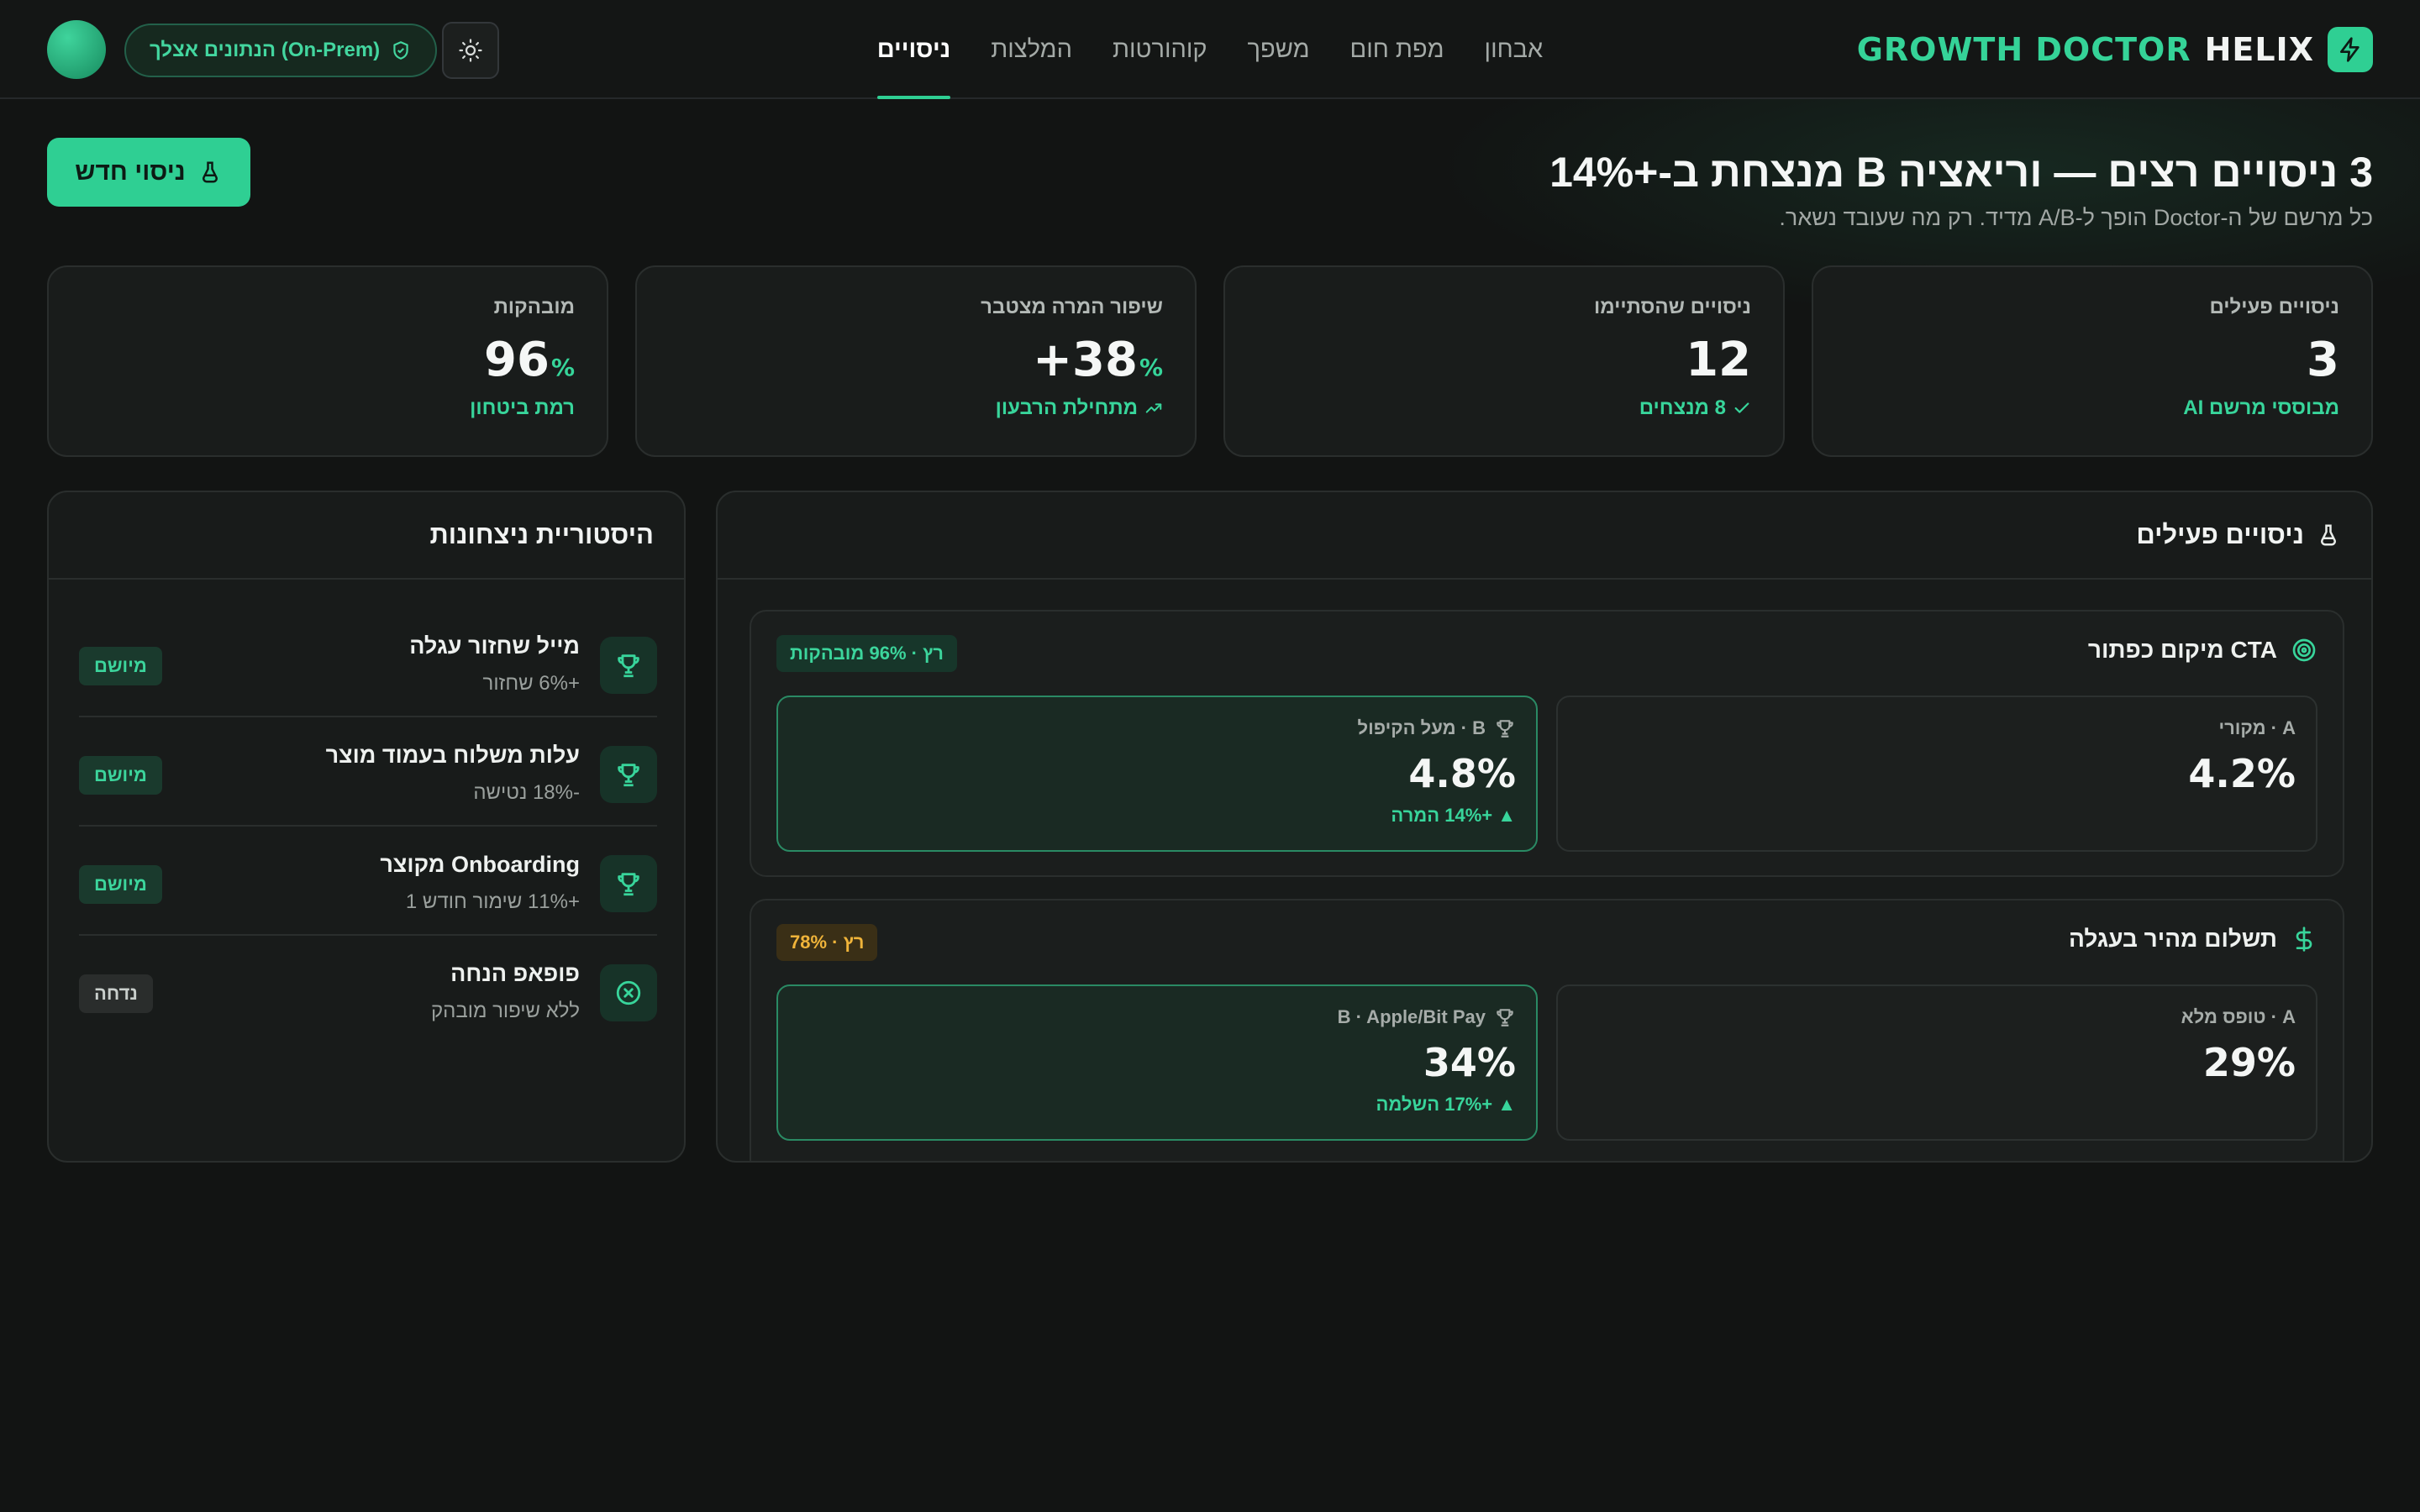  I want to click on lightning-icon, so click(2350, 49).